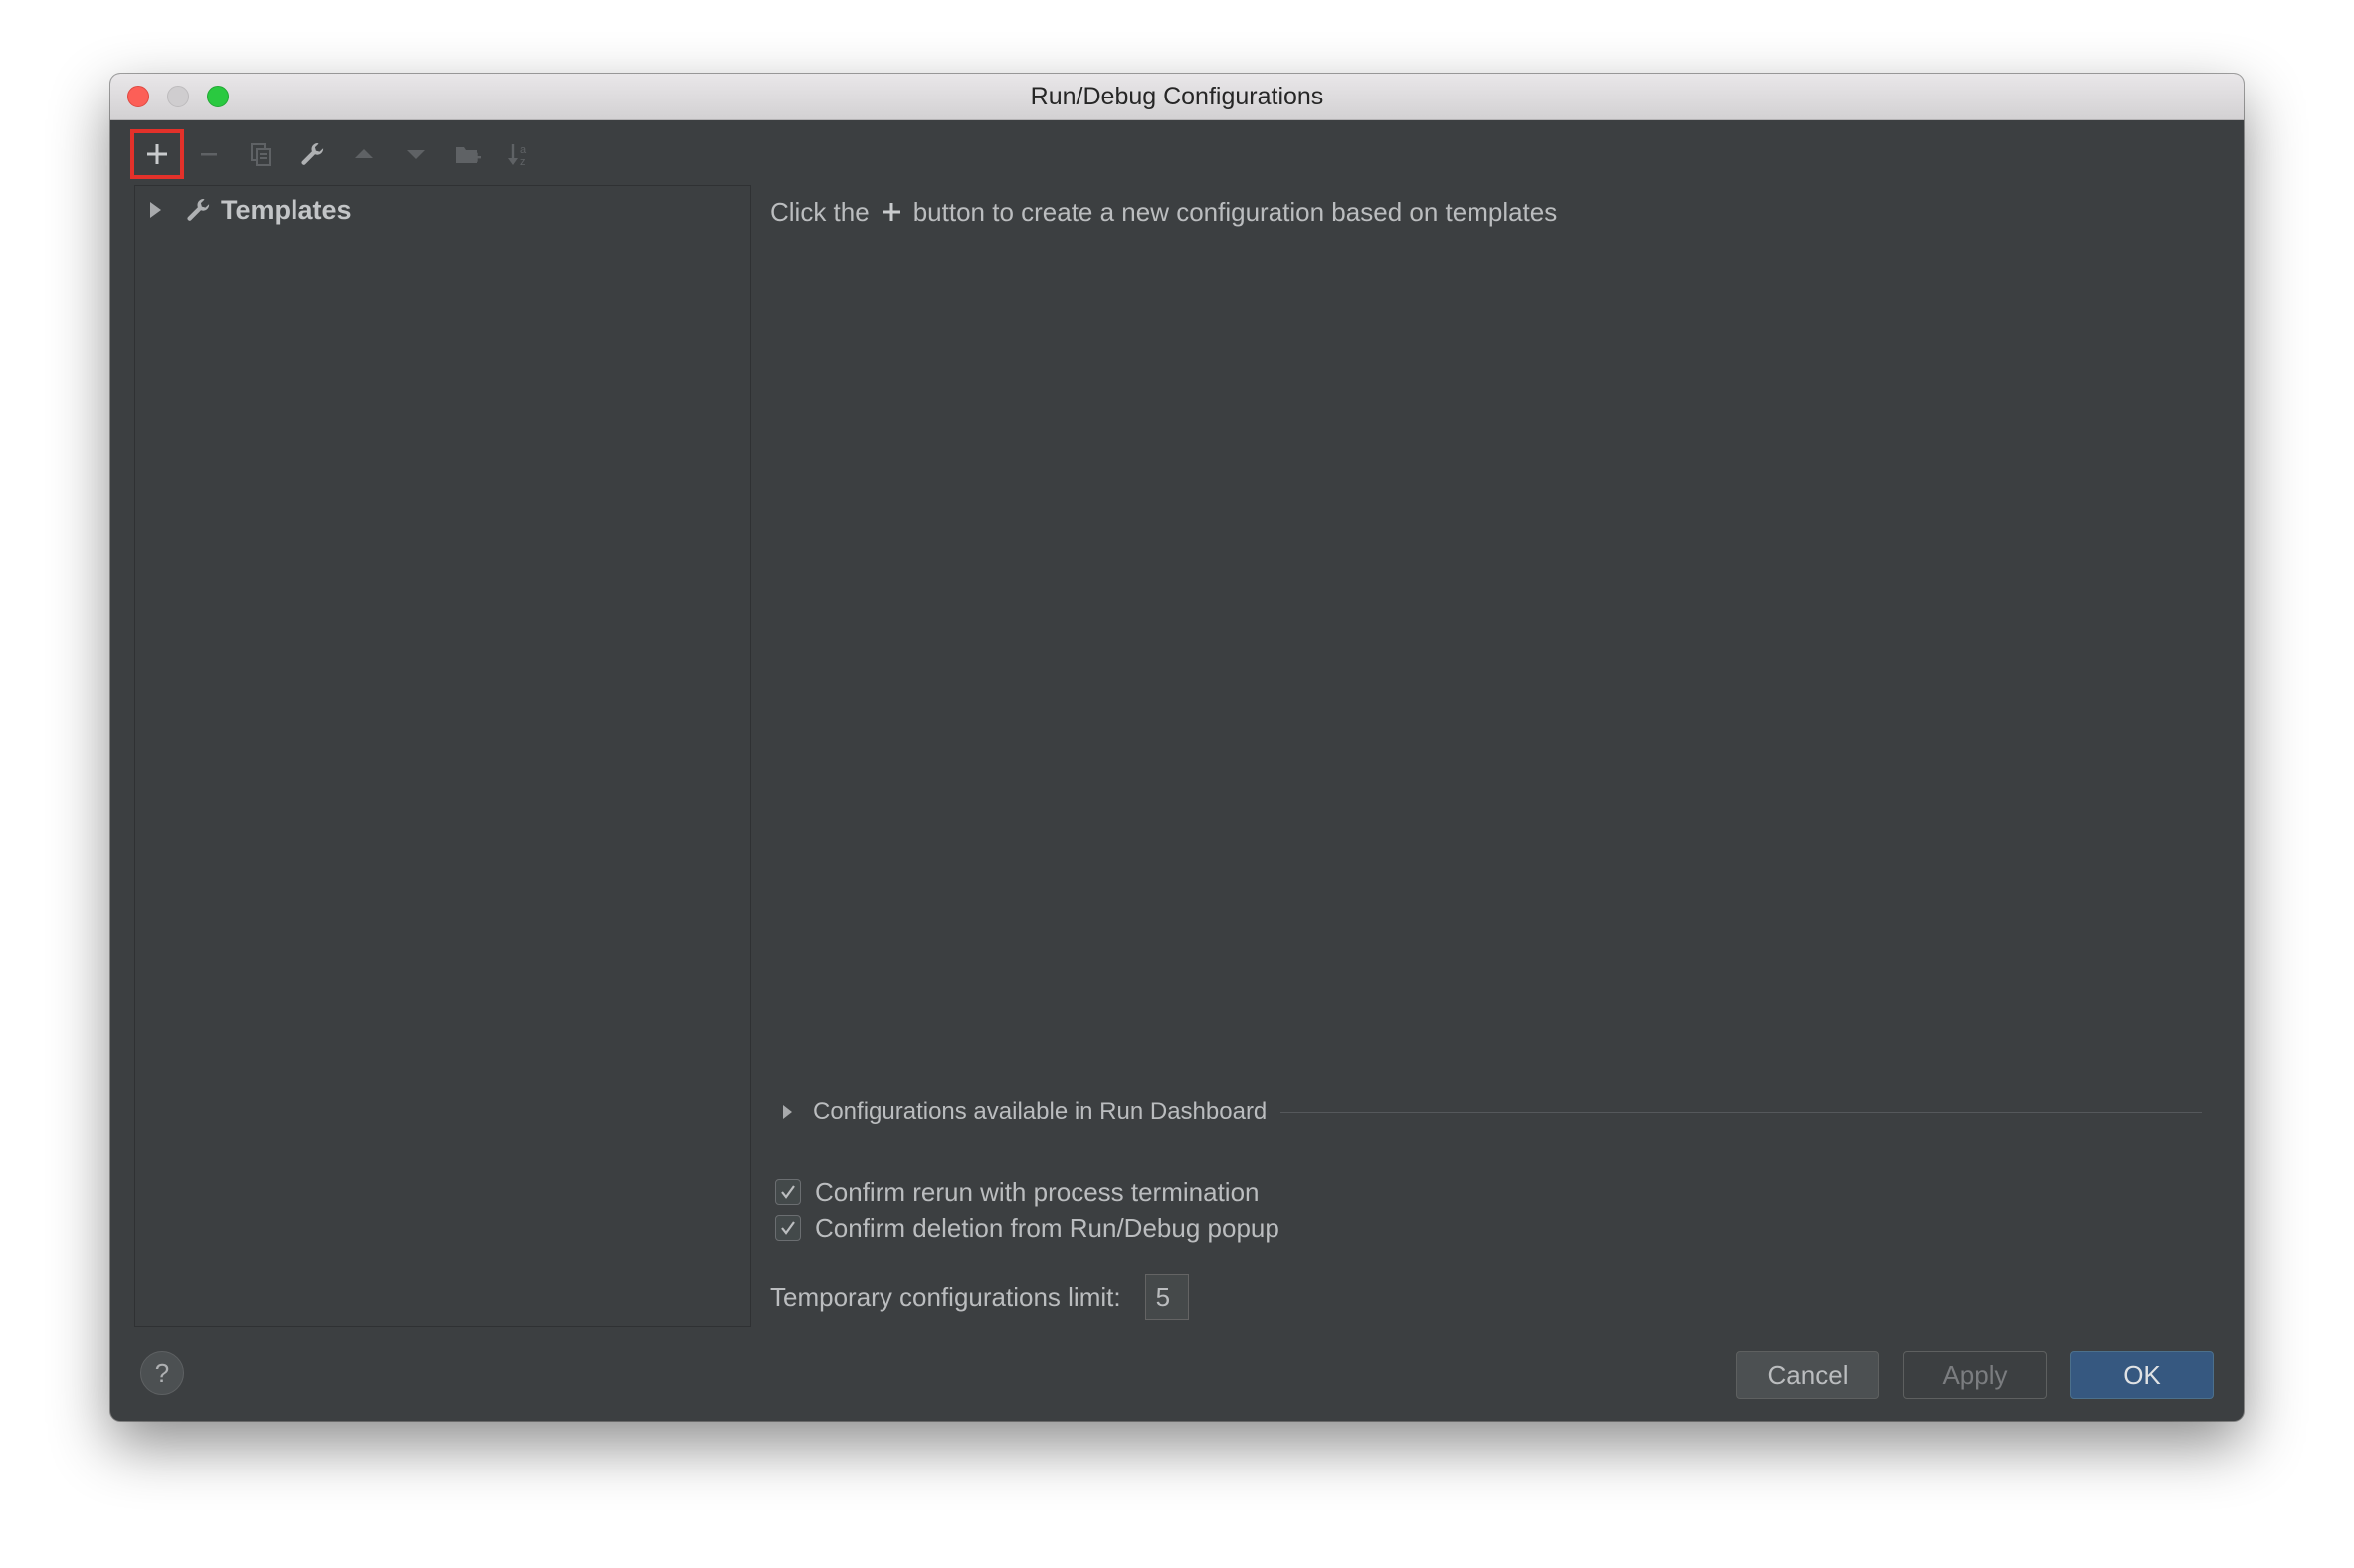 The width and height of the screenshot is (2354, 1568). I want to click on confirm-rerun-checkbox-row: Confirm rerun with process termination, so click(1017, 1192).